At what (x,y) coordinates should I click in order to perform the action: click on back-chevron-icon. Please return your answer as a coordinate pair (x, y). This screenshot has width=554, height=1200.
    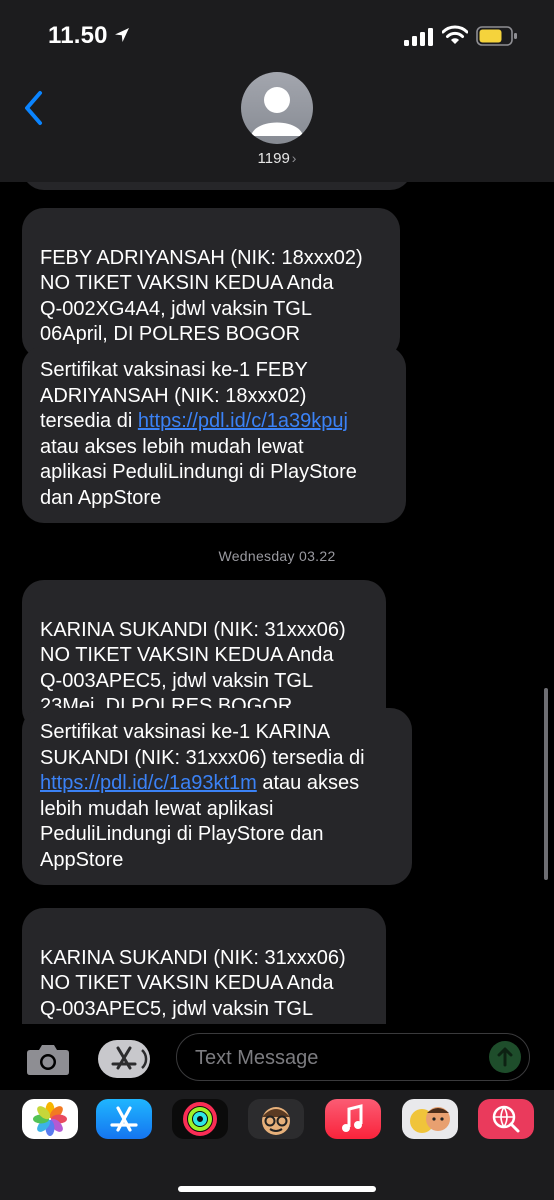
    Looking at the image, I should click on (34, 108).